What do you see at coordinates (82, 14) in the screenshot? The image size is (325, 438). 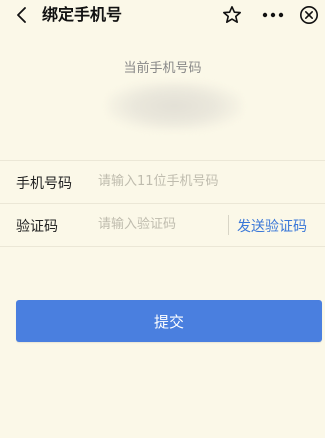 I see `page-title: 绑定手机号` at bounding box center [82, 14].